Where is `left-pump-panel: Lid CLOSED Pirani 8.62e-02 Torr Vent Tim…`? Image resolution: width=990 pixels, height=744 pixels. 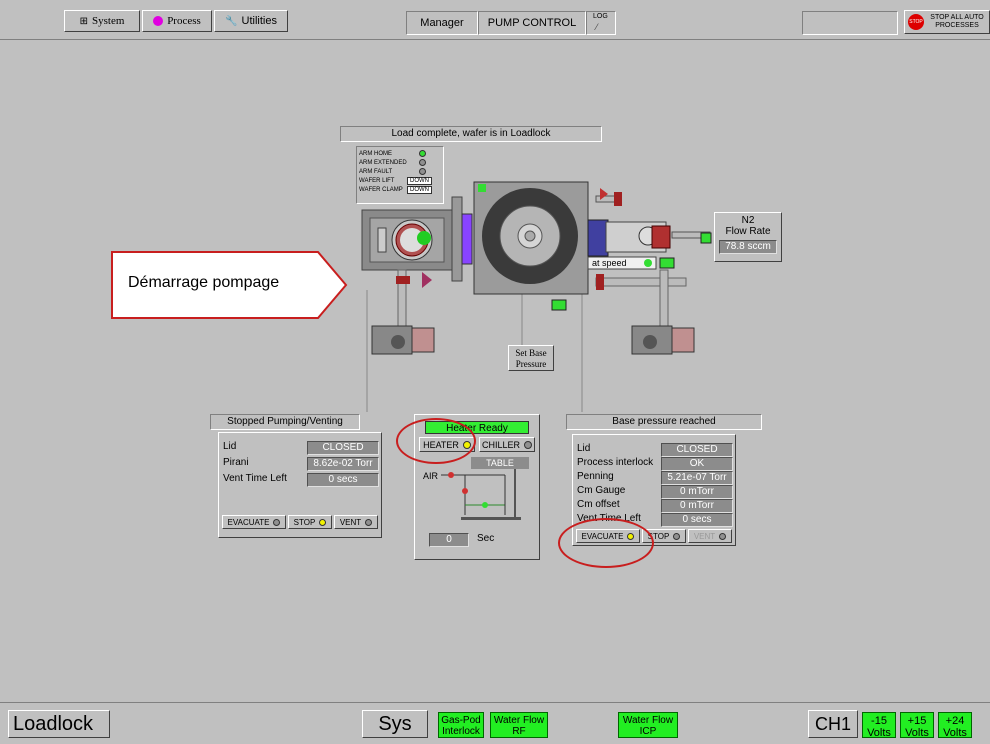
left-pump-panel: Lid CLOSED Pirani 8.62e-02 Torr Vent Tim… is located at coordinates (300, 485).